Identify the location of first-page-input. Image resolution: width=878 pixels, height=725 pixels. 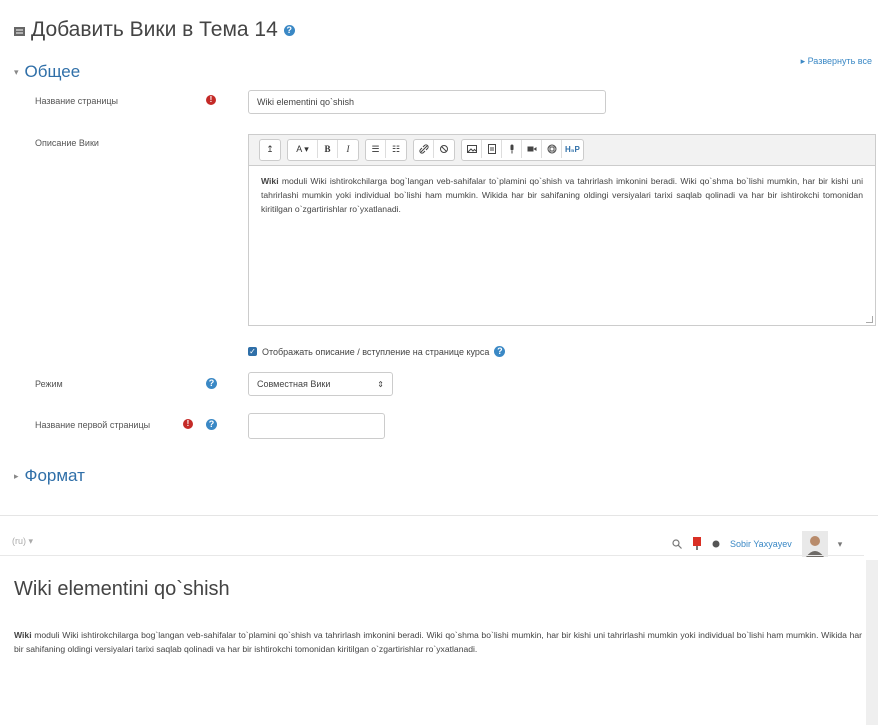
(316, 426).